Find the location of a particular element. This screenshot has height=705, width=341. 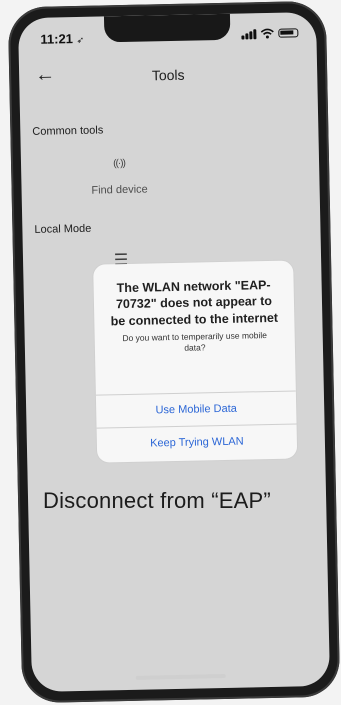

disconnect-text: Disconnect from “EAP” is located at coordinates (157, 500).